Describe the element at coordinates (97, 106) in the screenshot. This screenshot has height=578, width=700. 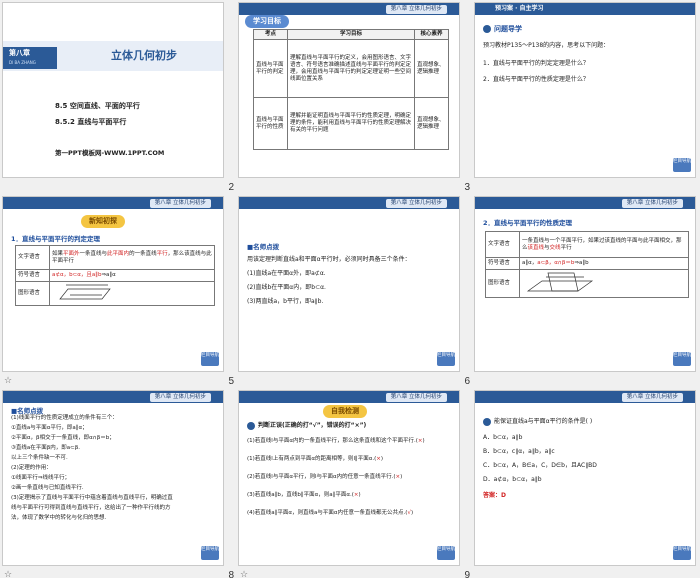
I see `section-title: 8.5 空间直线、平面的平行` at that location.